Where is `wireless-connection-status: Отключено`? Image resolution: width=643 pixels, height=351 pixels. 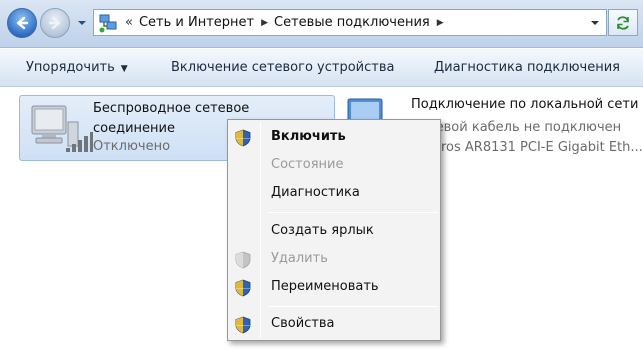 wireless-connection-status: Отключено is located at coordinates (132, 146).